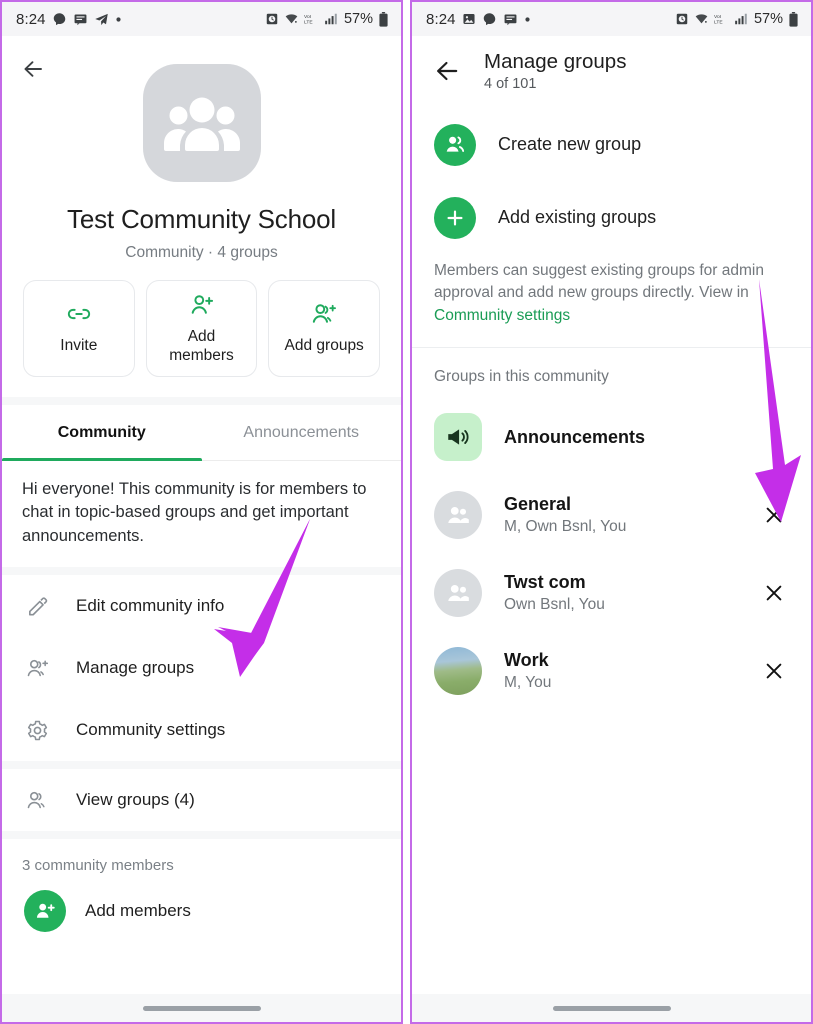  I want to click on group-members: Own Bsnl, You, so click(554, 605).